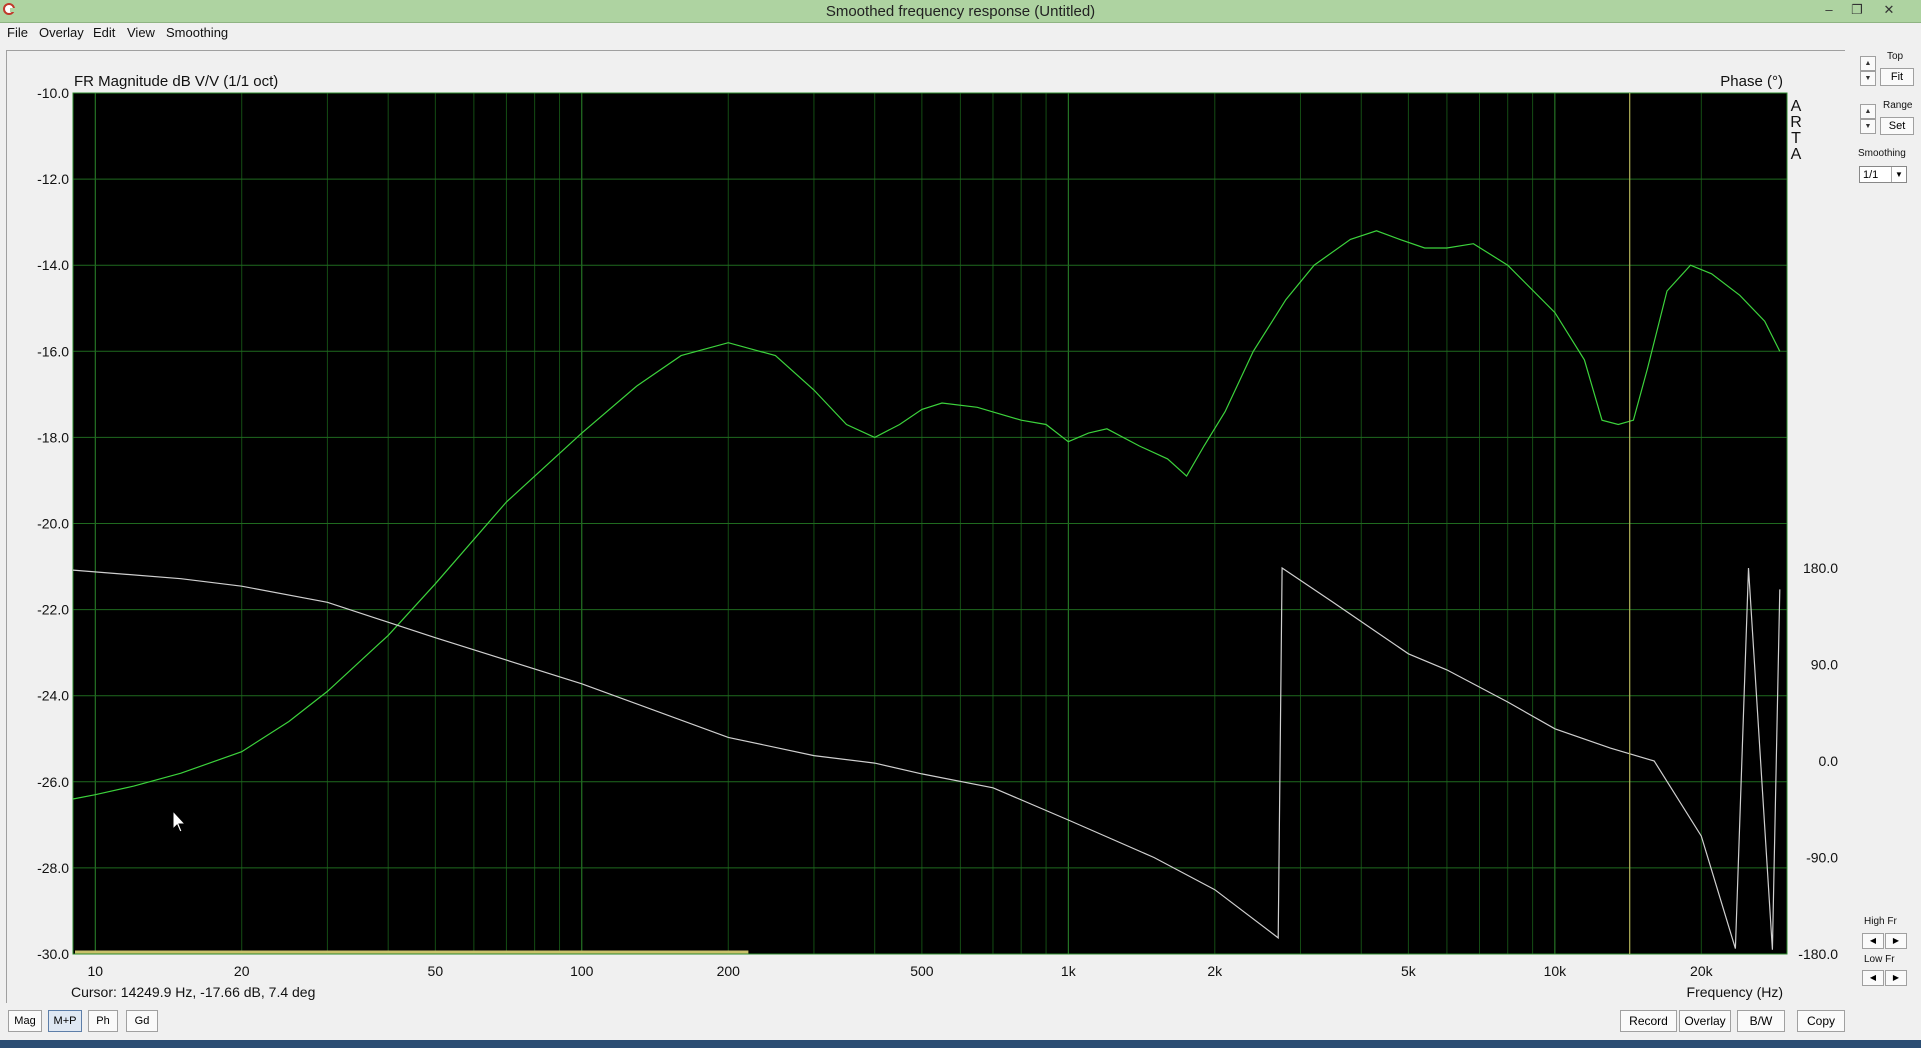 The image size is (1921, 1048). What do you see at coordinates (197, 32) in the screenshot?
I see `menu-smoothing: Smoothing` at bounding box center [197, 32].